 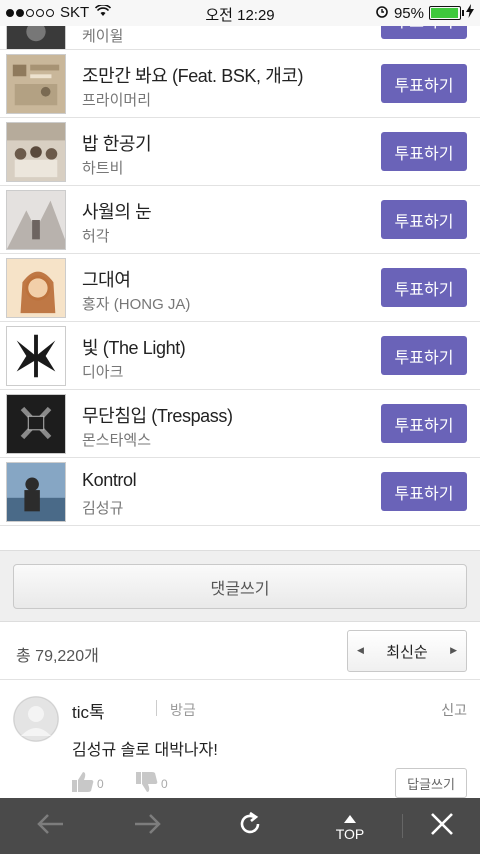 What do you see at coordinates (360, 650) in the screenshot?
I see `sort-prev-icon: ◀` at bounding box center [360, 650].